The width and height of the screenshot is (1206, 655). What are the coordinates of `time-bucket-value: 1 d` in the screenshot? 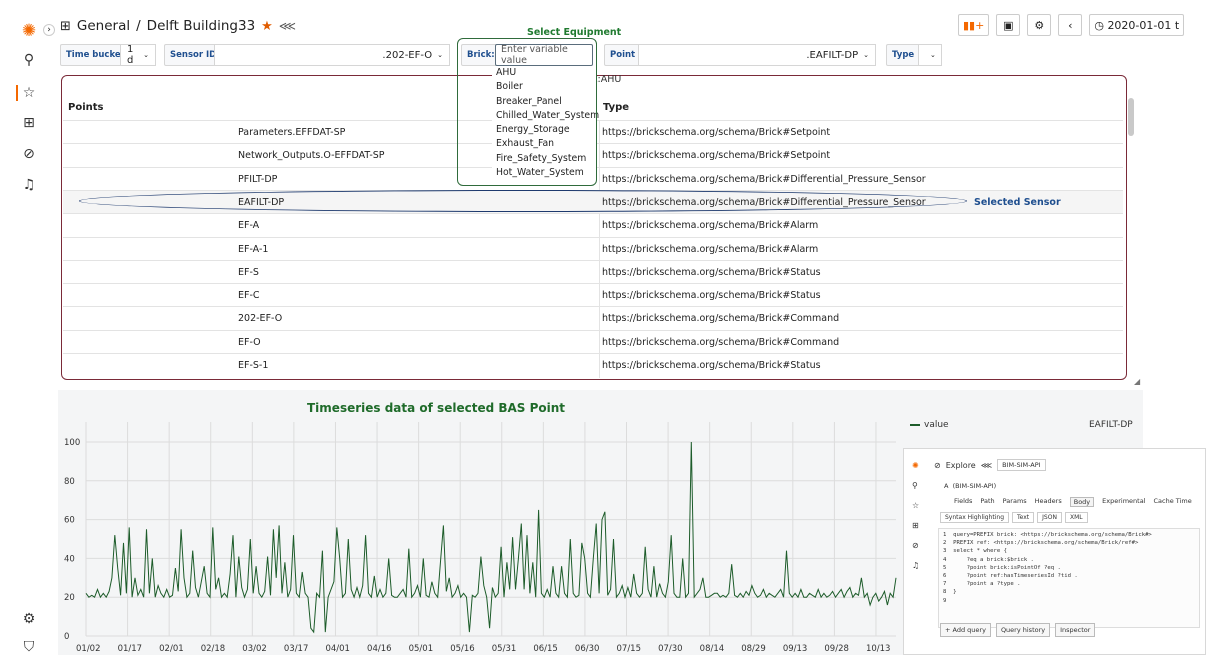 It's located at (130, 55).